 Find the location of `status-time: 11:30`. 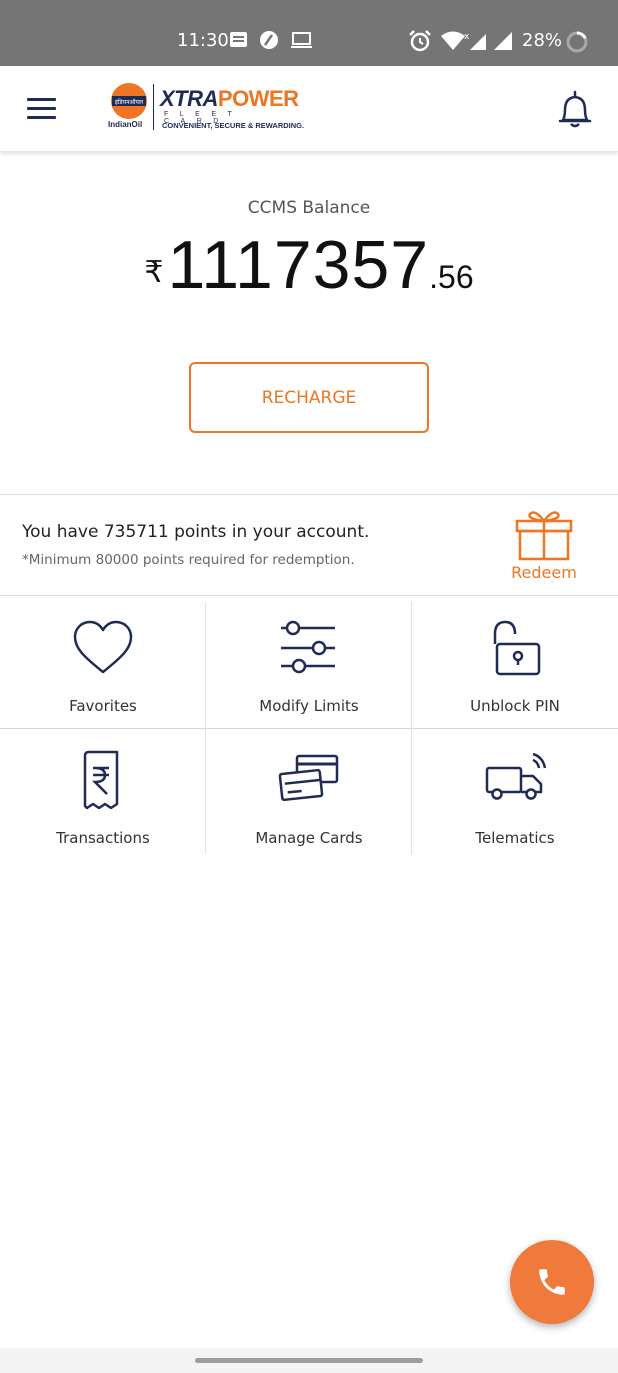

status-time: 11:30 is located at coordinates (203, 40).